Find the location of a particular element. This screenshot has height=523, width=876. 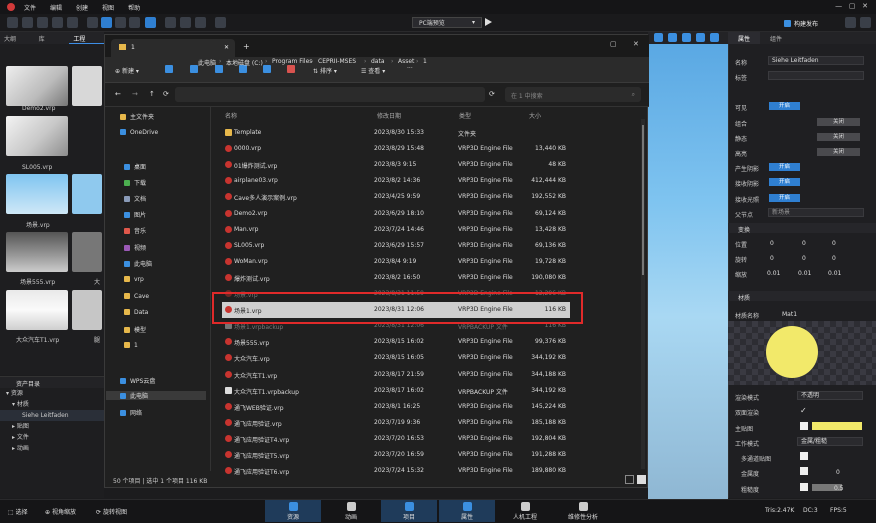

col-type: 类型 is located at coordinates (465, 115).